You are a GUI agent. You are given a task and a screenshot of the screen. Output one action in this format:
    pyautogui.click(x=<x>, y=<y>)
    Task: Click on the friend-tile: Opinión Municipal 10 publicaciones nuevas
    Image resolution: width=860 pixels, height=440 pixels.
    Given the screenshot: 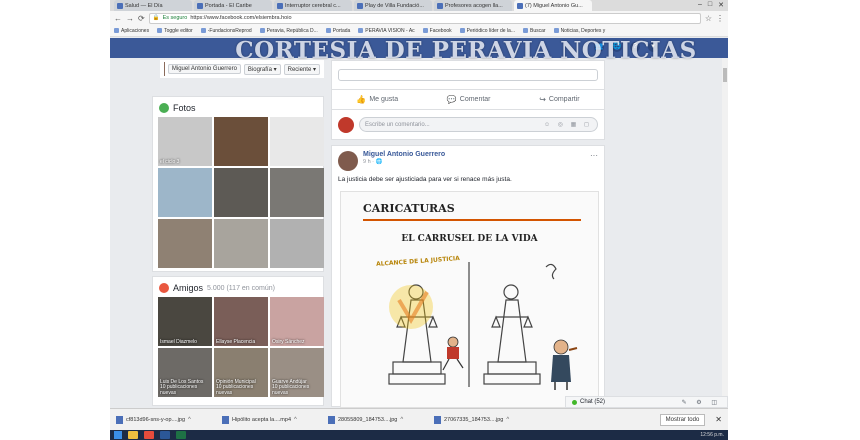 What is the action you would take?
    pyautogui.click(x=241, y=372)
    